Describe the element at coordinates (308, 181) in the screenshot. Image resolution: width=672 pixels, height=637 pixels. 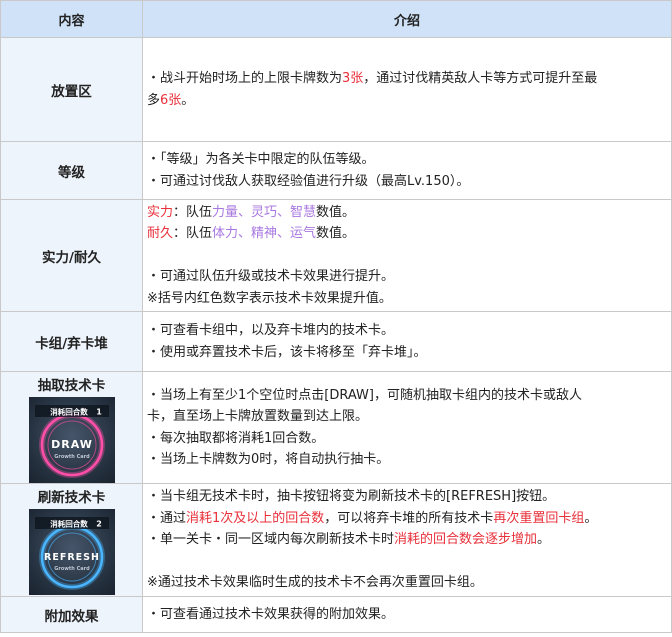
I see `description-text: ・可通过讨伐敌人获取经验值进行升级（最高Lv.150）。` at that location.